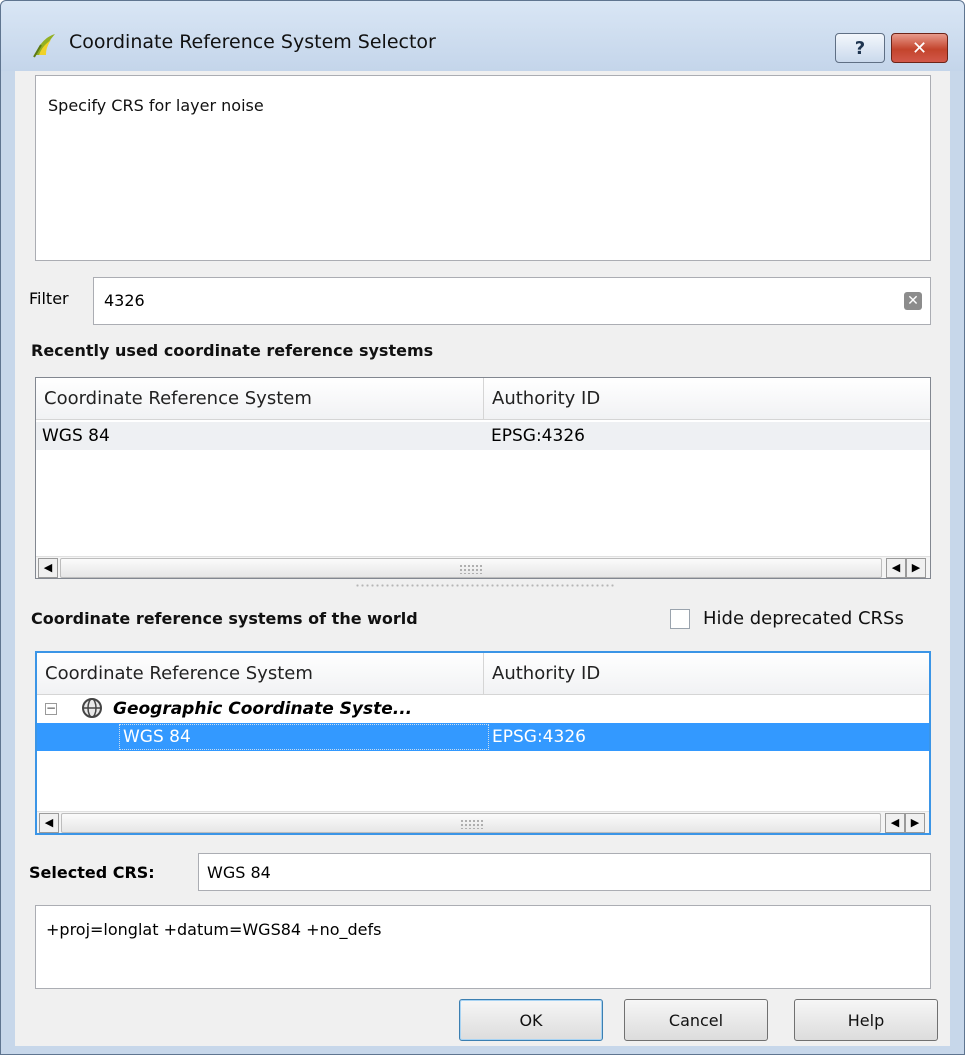  I want to click on recent-row-authority: EPSG:4326, so click(538, 436).